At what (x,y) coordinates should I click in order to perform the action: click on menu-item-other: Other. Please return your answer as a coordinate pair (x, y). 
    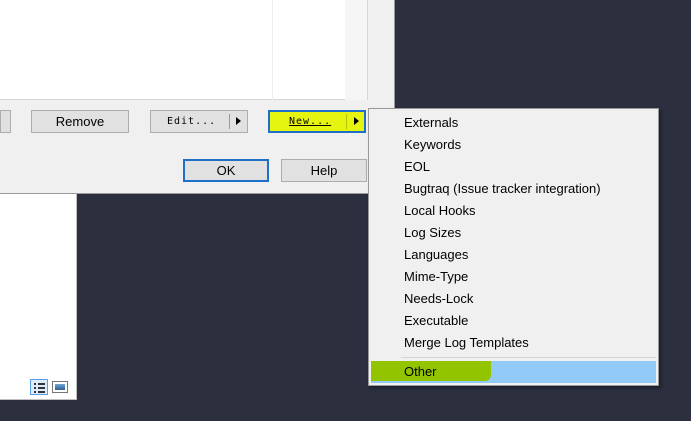
    Looking at the image, I should click on (513, 372).